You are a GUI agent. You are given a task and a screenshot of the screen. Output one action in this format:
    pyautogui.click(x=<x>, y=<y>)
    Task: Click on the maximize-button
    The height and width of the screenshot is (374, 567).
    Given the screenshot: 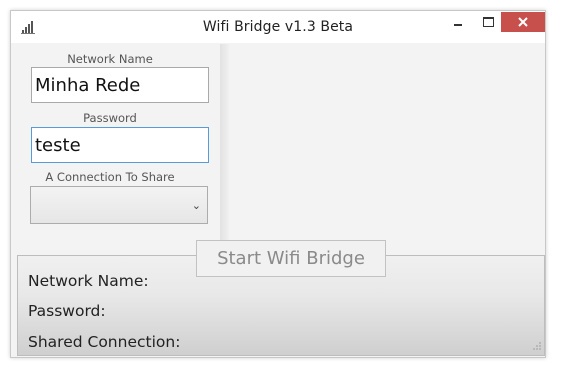 What is the action you would take?
    pyautogui.click(x=488, y=22)
    